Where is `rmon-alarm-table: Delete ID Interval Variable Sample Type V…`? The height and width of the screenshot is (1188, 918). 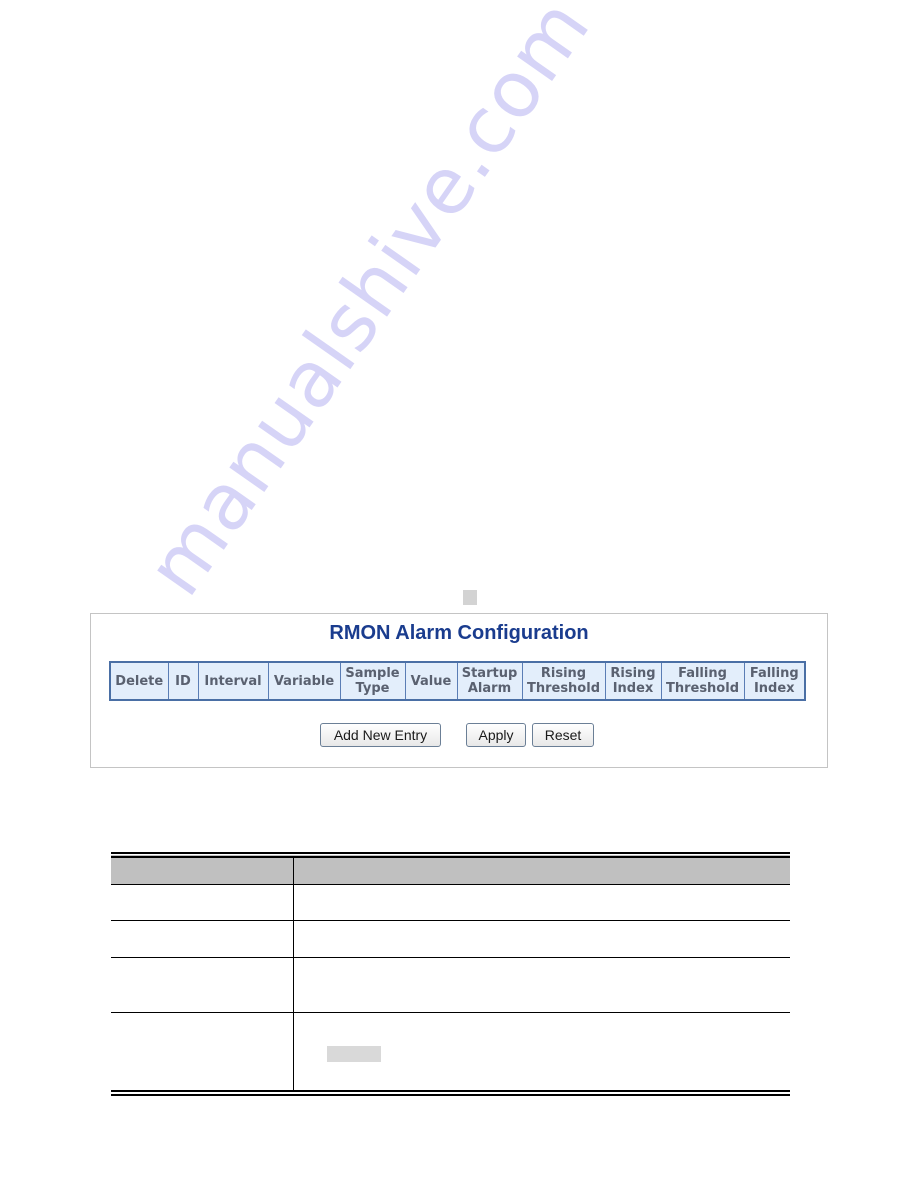 rmon-alarm-table: Delete ID Interval Variable Sample Type V… is located at coordinates (457, 681).